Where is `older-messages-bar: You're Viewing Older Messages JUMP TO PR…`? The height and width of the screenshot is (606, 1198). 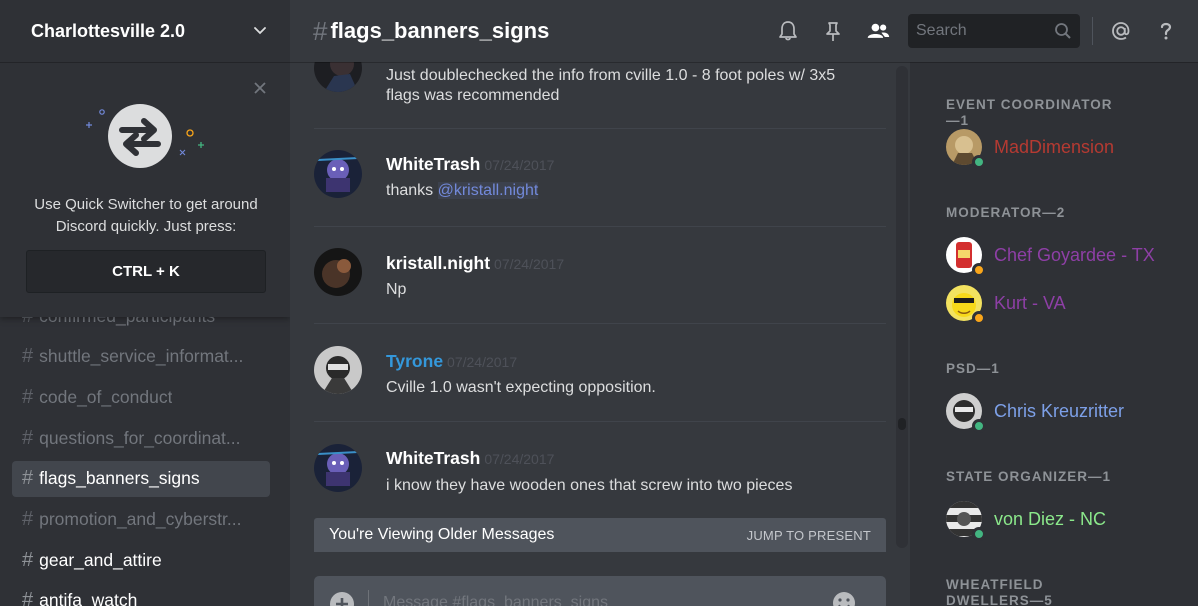 older-messages-bar: You're Viewing Older Messages JUMP TO PR… is located at coordinates (600, 535).